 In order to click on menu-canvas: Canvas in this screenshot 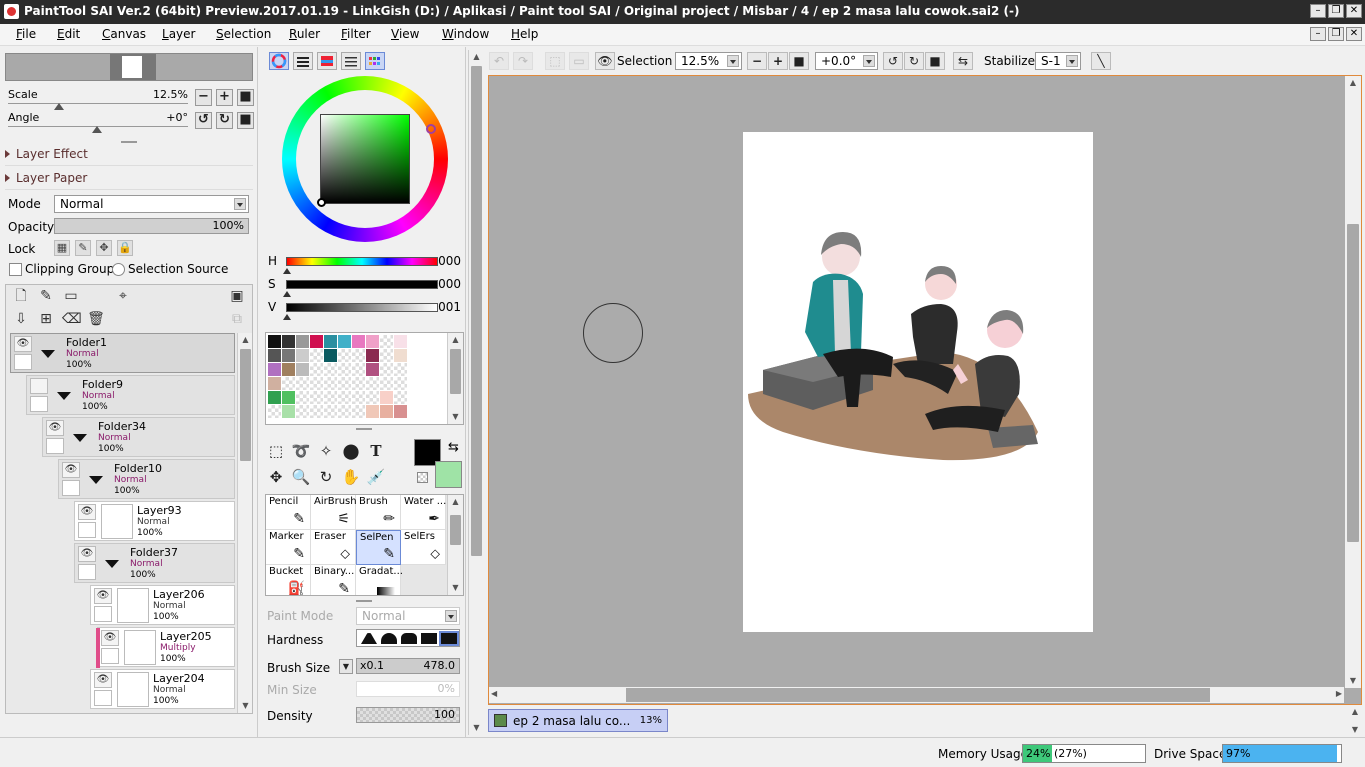, I will do `click(124, 34)`.